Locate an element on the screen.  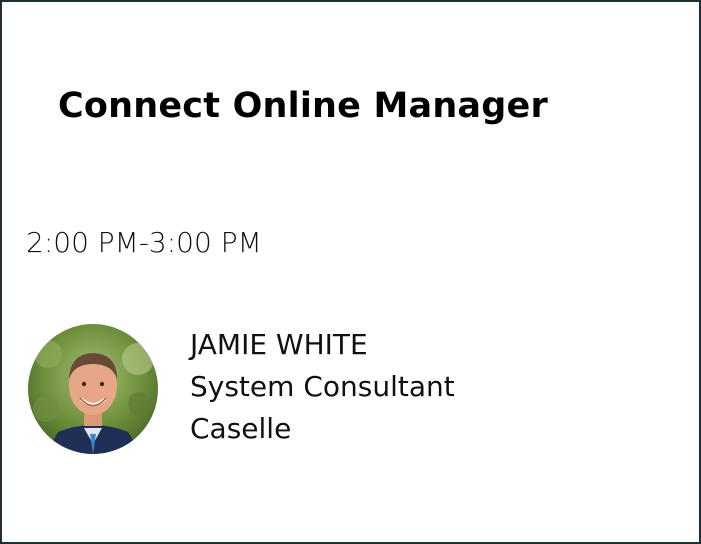
speaker-name: JAMIE WHITE is located at coordinates (279, 344).